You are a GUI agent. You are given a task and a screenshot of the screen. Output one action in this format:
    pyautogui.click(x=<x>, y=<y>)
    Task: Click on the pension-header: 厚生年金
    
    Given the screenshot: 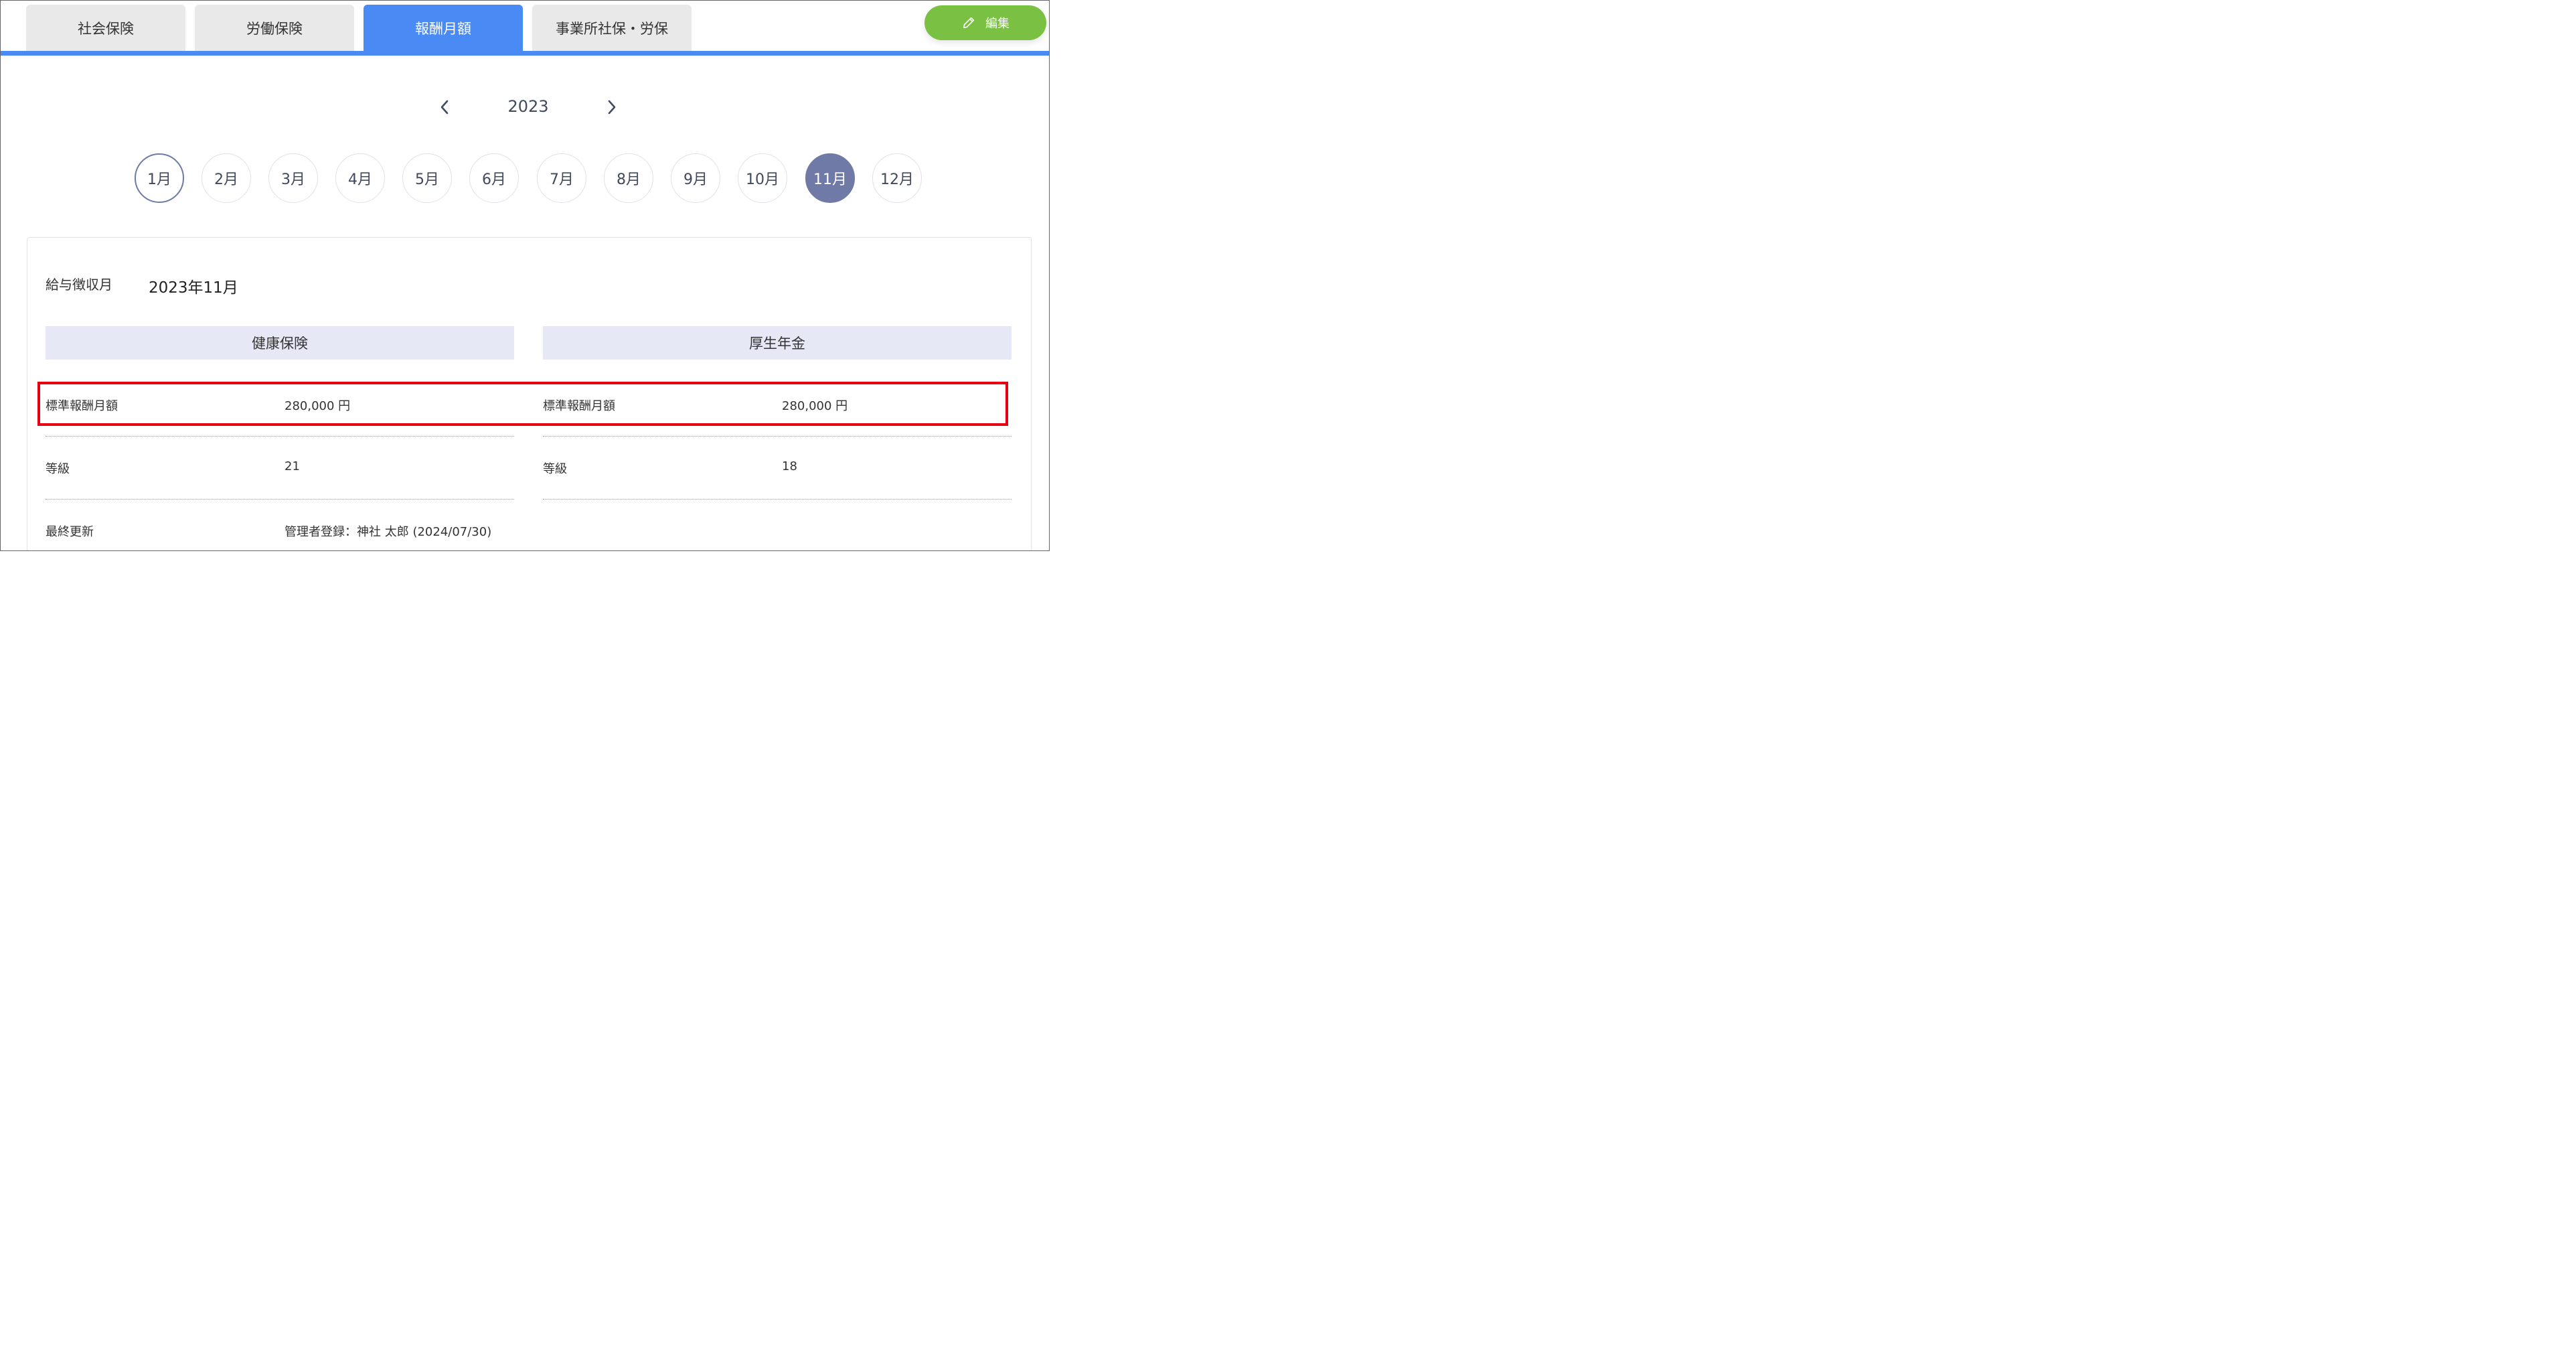 What is the action you would take?
    pyautogui.click(x=778, y=343)
    